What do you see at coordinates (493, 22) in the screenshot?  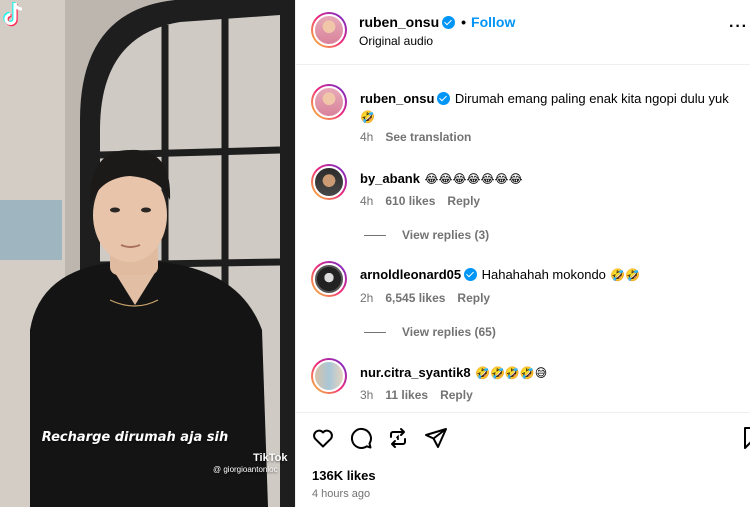 I see `follow-button: Follow` at bounding box center [493, 22].